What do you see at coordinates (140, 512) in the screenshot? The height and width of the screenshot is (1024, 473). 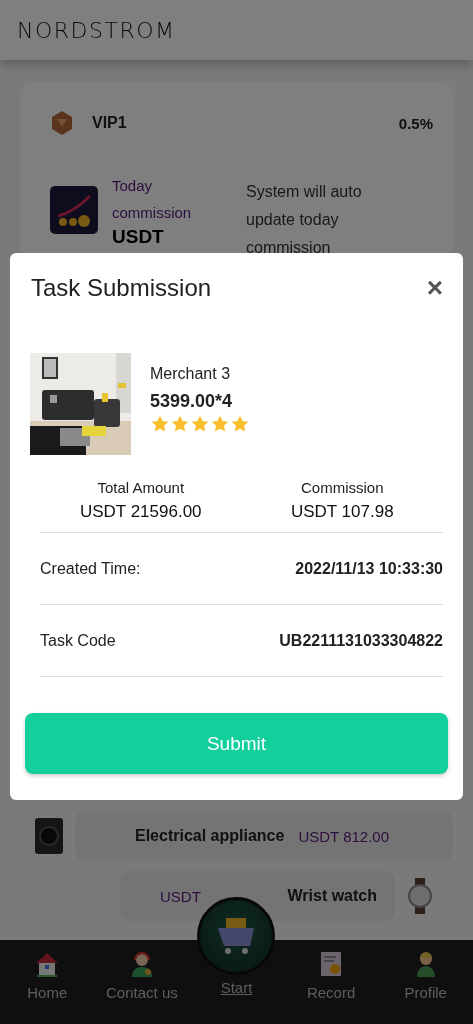 I see `total-value: USDT 21596.00` at bounding box center [140, 512].